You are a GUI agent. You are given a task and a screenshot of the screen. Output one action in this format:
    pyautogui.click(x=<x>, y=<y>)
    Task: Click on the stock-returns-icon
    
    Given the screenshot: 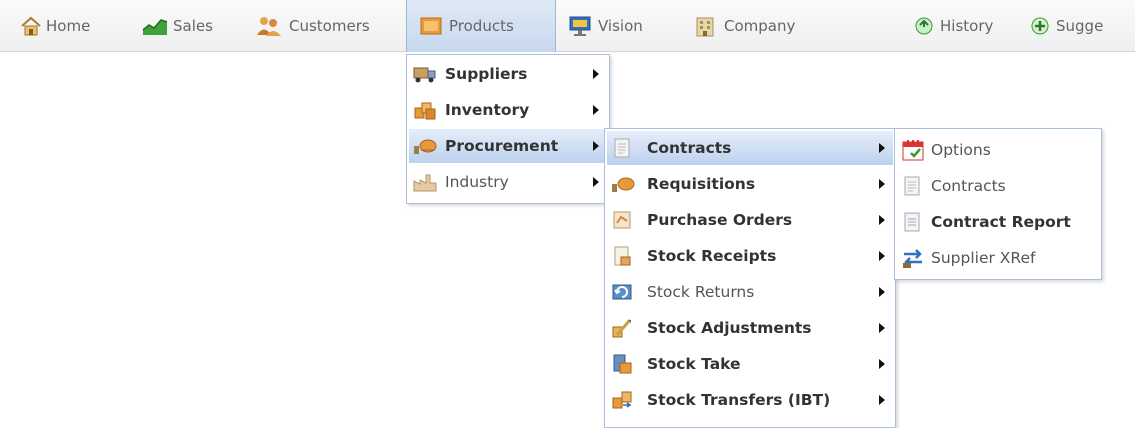 What is the action you would take?
    pyautogui.click(x=622, y=292)
    